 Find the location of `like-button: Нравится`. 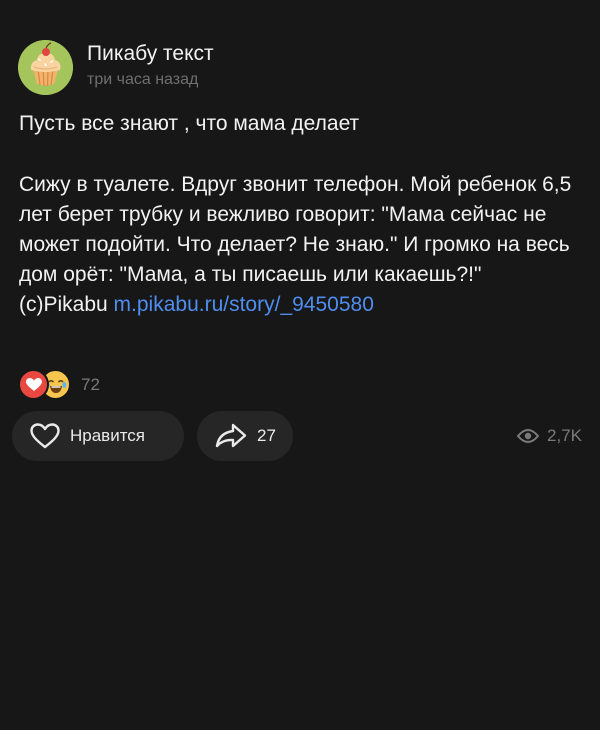

like-button: Нравится is located at coordinates (98, 436).